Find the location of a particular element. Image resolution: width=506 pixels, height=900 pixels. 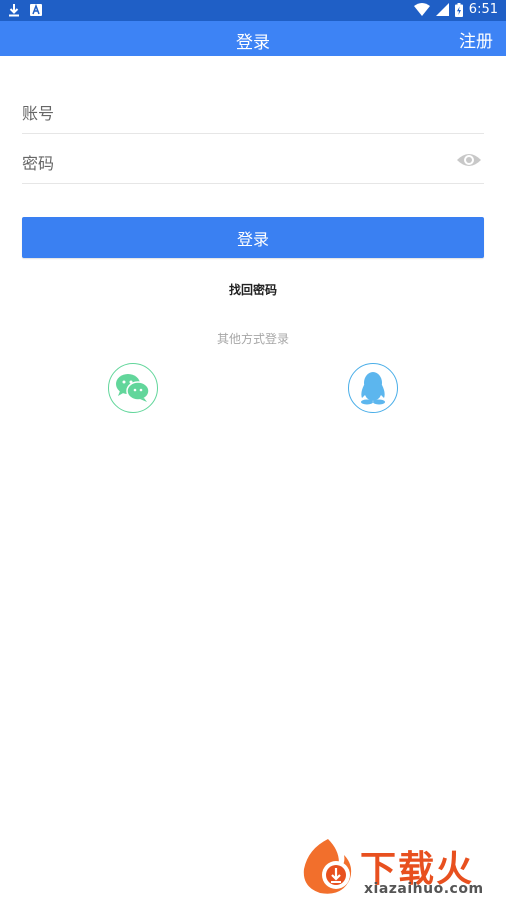

app-bar: 登录 注册 is located at coordinates (253, 38).